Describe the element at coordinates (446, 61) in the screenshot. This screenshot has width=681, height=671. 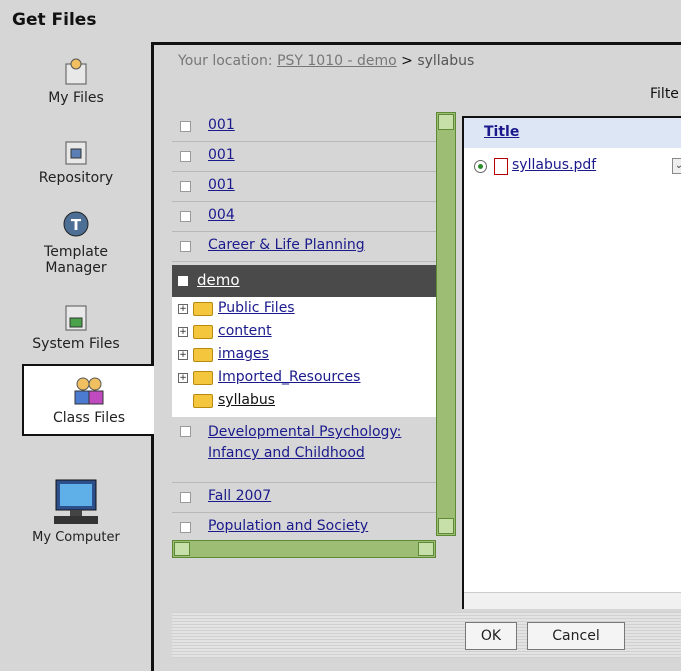
I see `breadcrumb-current: syllabus` at that location.